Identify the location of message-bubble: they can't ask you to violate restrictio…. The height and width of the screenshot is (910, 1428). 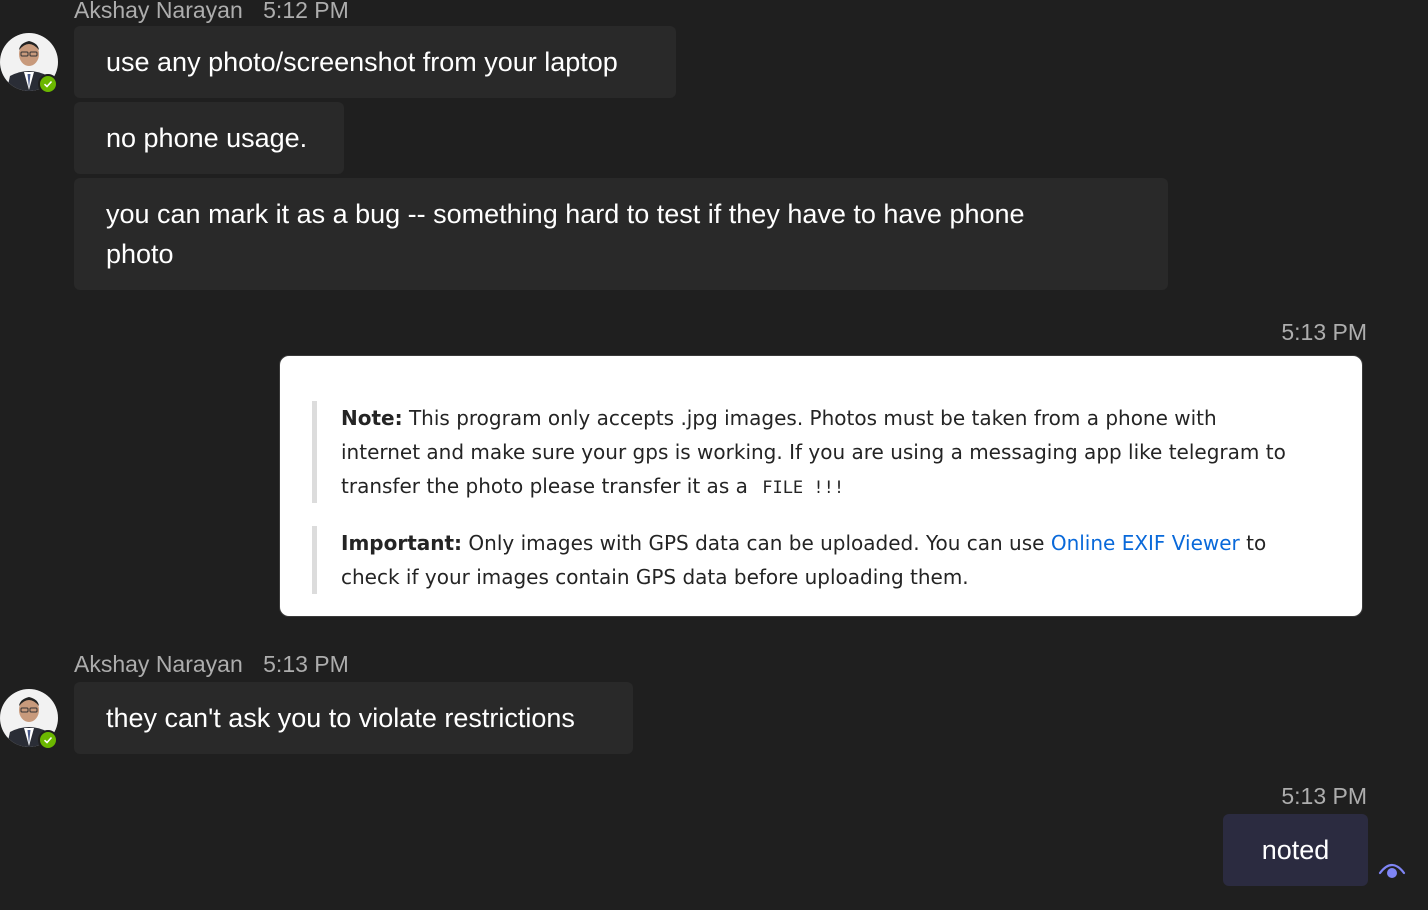
(353, 718).